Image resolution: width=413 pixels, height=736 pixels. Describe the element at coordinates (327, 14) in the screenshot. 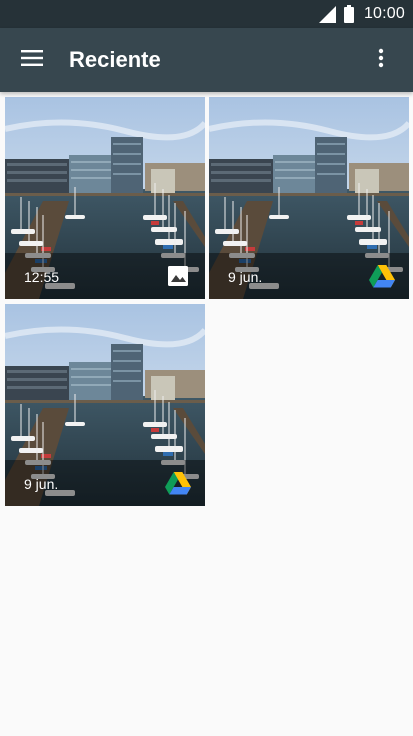

I see `signal-icon` at that location.